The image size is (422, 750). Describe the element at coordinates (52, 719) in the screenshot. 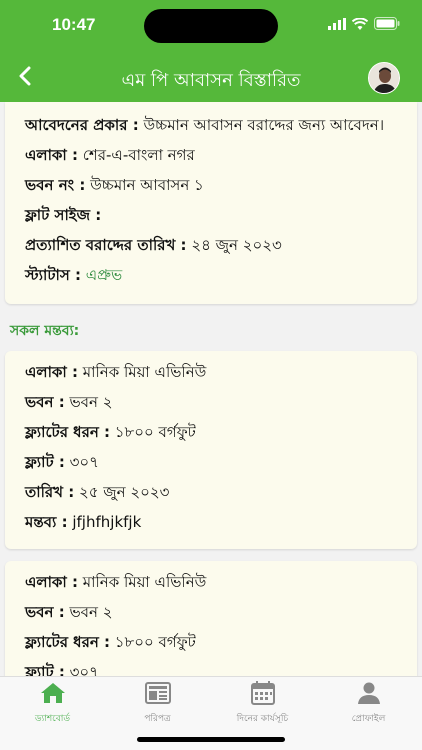

I see `tab-dashboard-label: ড্যাশবোর্ড` at that location.